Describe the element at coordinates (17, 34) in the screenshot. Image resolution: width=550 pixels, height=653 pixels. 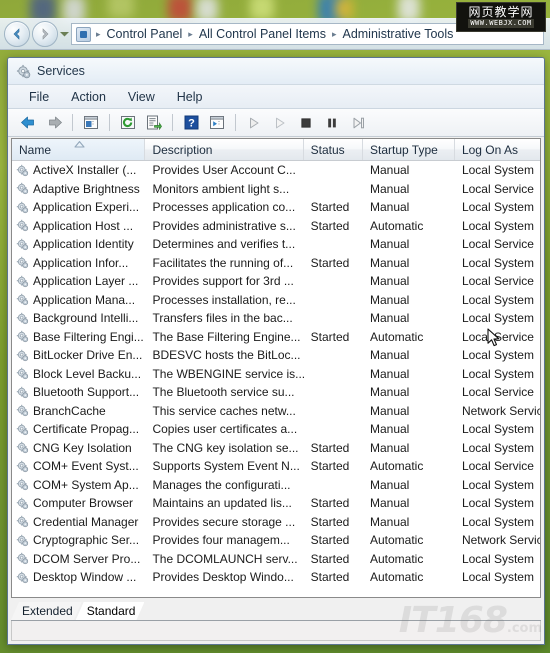
I see `nav-back-button` at that location.